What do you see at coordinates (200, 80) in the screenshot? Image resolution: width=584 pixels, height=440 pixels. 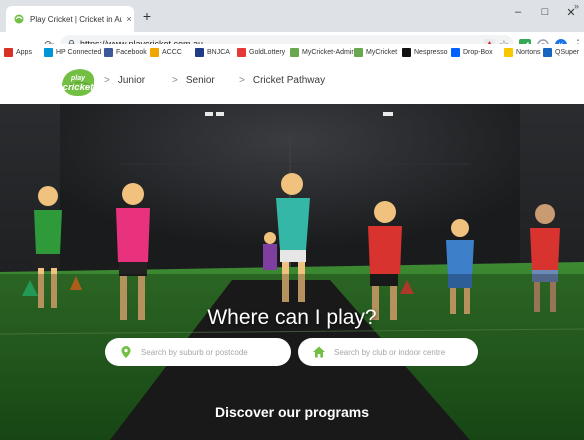 I see `nav-senior-label: Senior` at bounding box center [200, 80].